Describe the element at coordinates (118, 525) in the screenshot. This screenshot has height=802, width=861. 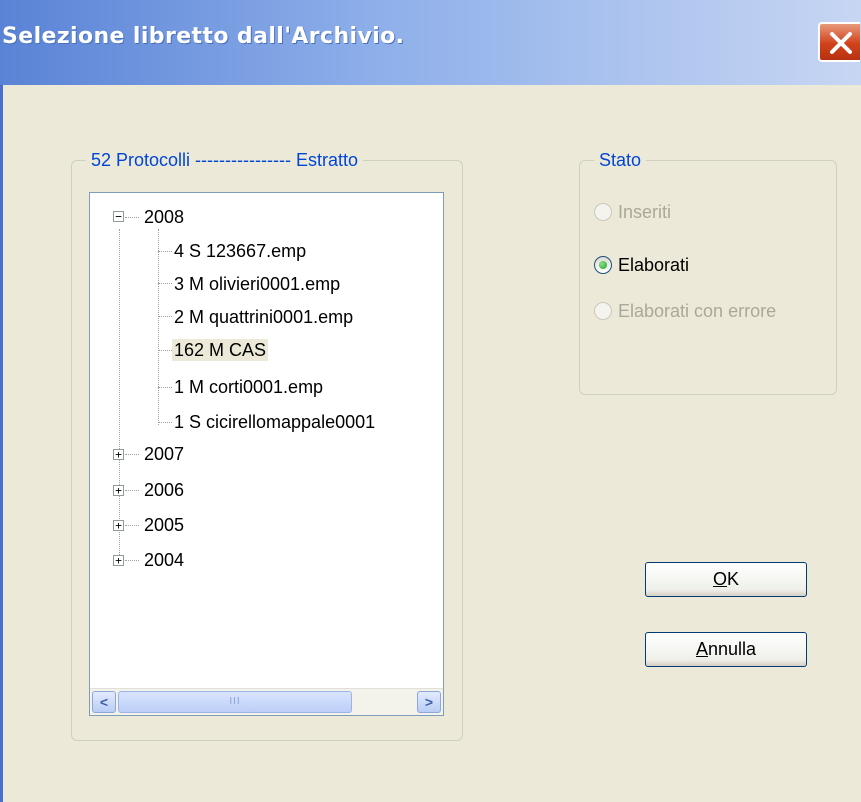
I see `expand-icon-2005: +` at that location.